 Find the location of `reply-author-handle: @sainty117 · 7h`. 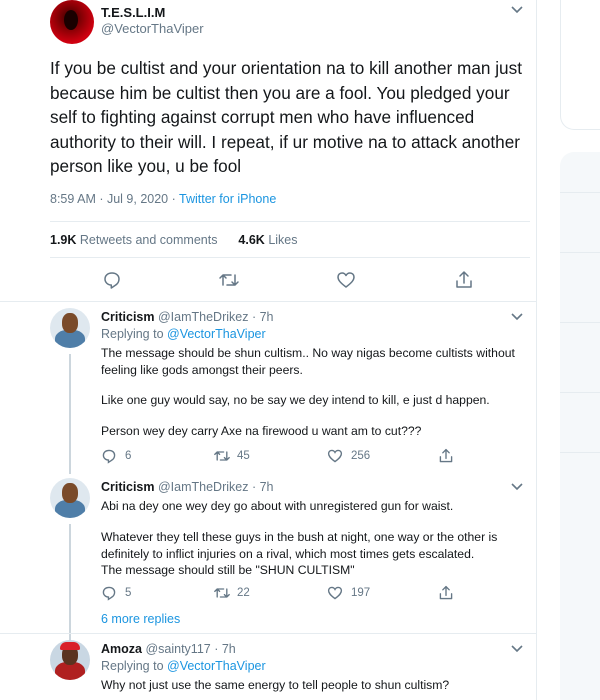

reply-author-handle: @sainty117 · 7h is located at coordinates (190, 649).